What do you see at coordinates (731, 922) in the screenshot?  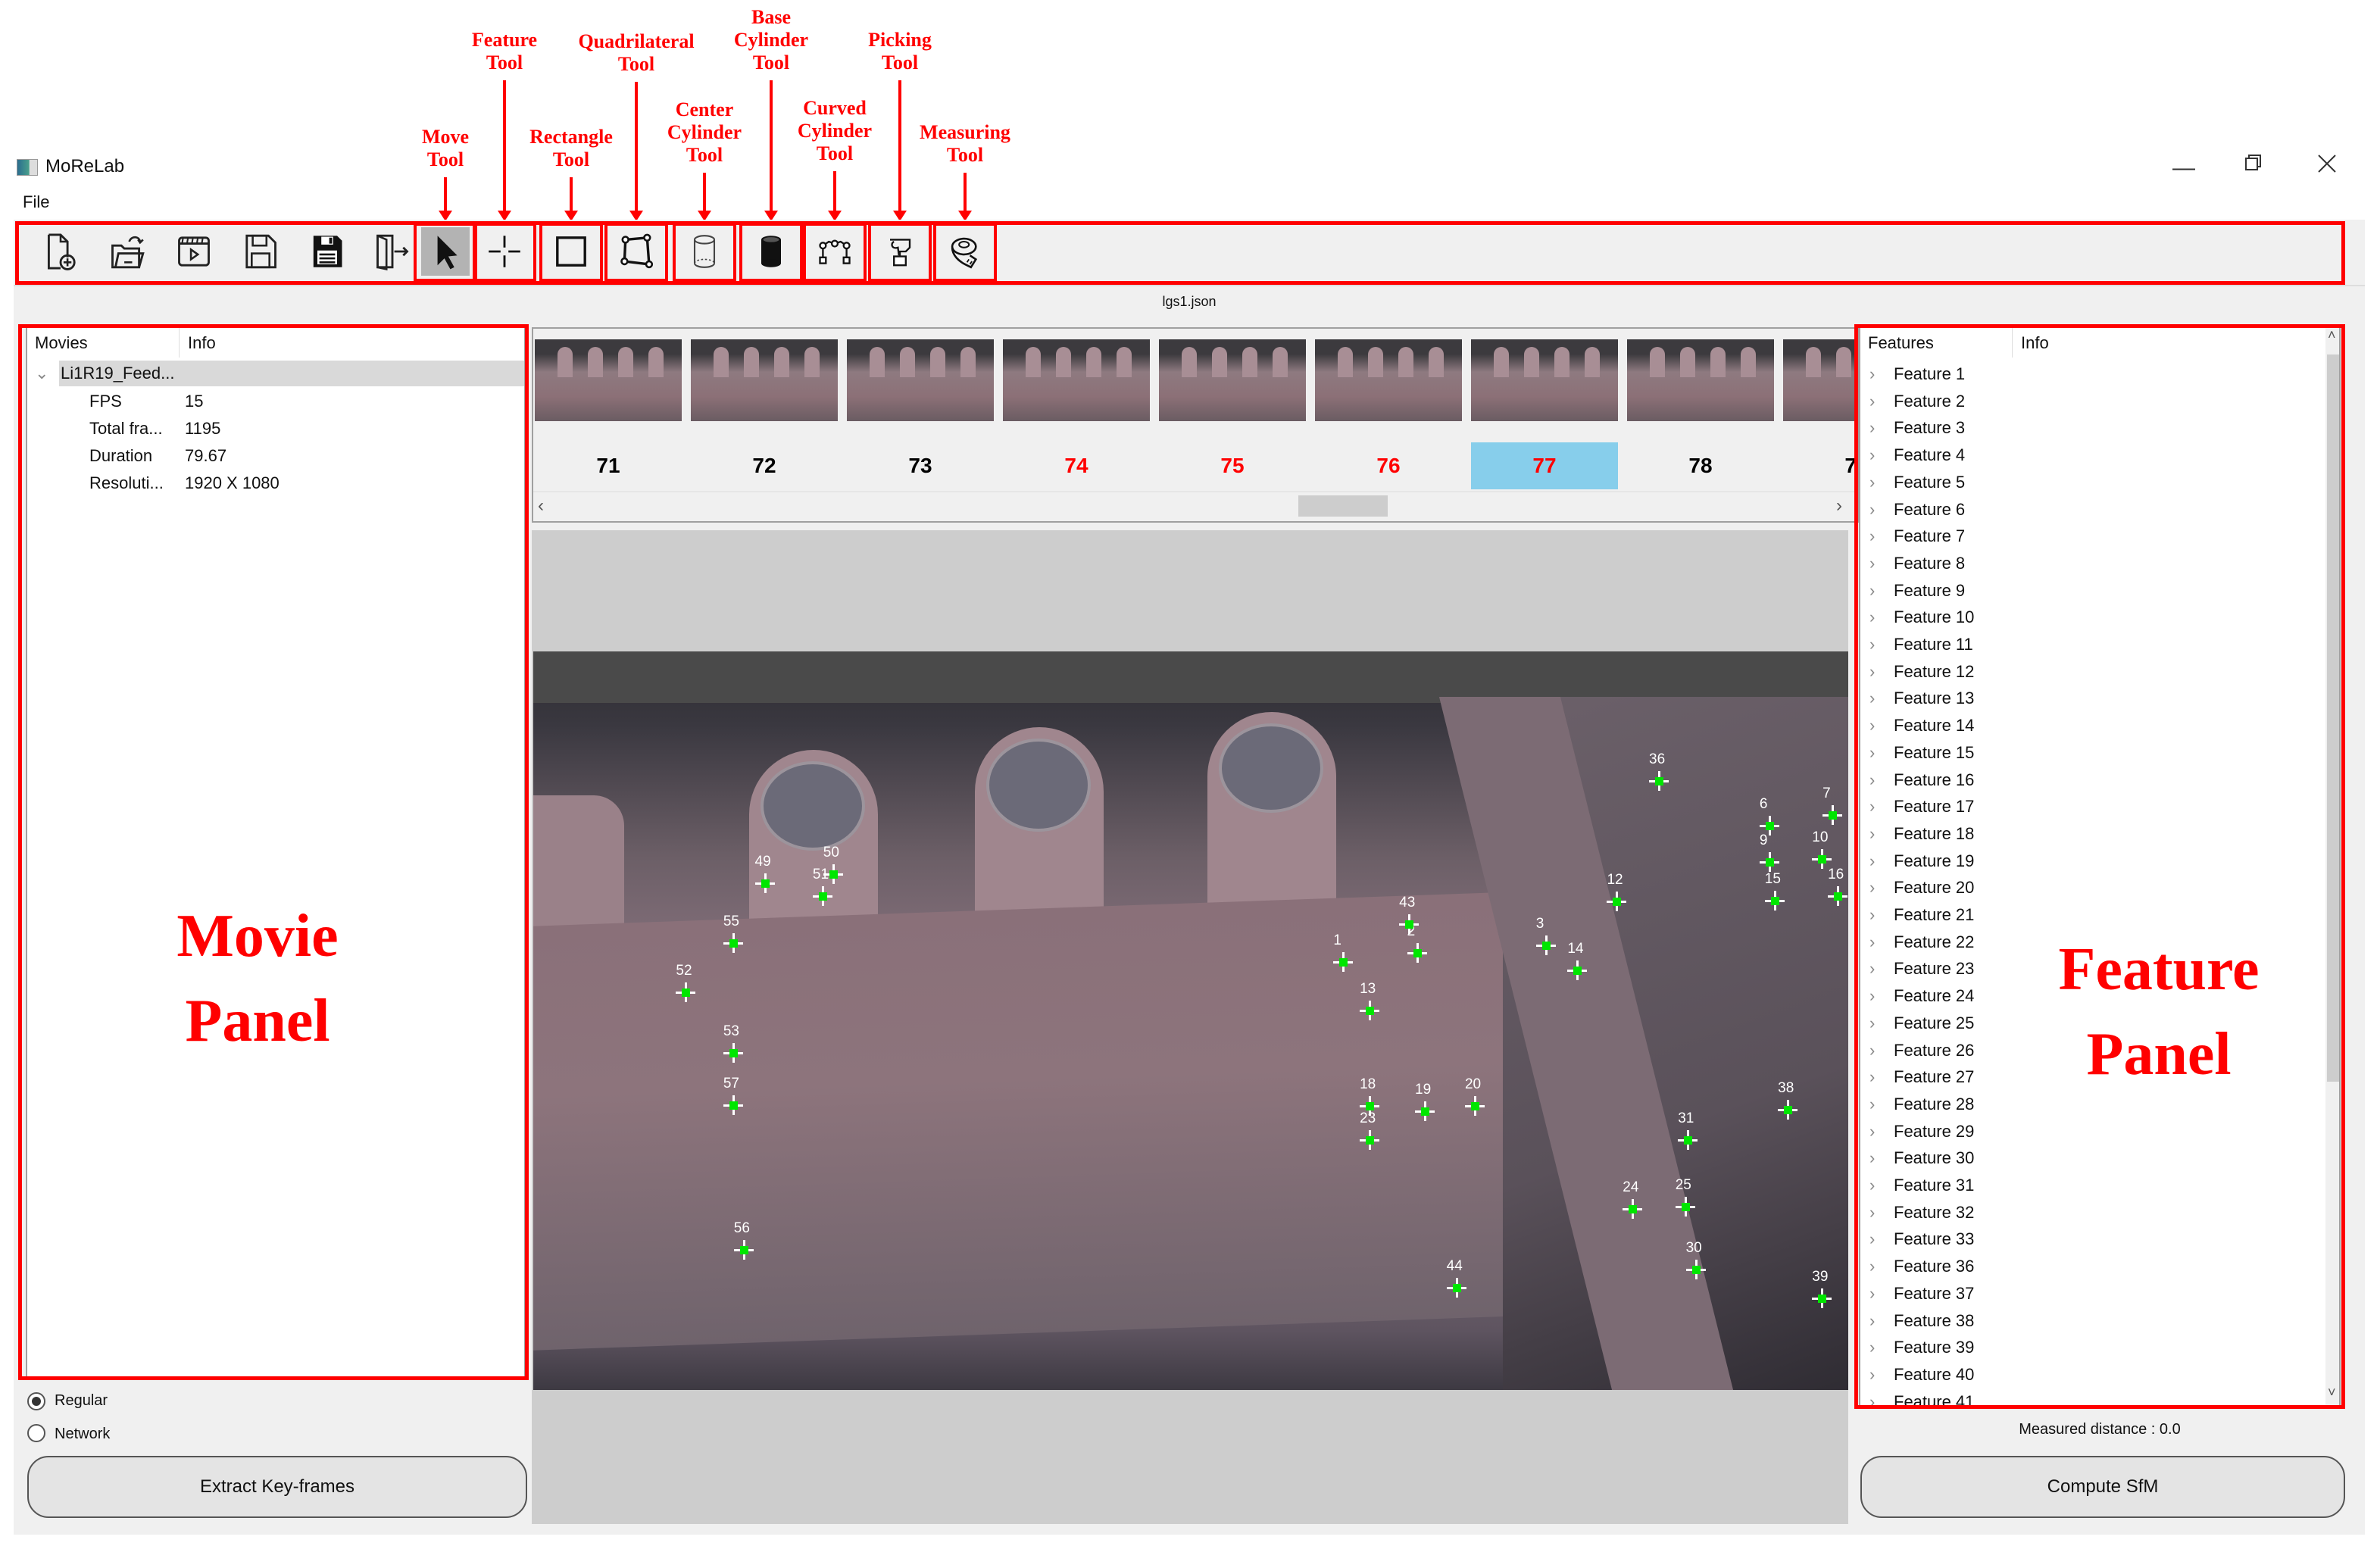 I see `feature-marker-label: 55` at bounding box center [731, 922].